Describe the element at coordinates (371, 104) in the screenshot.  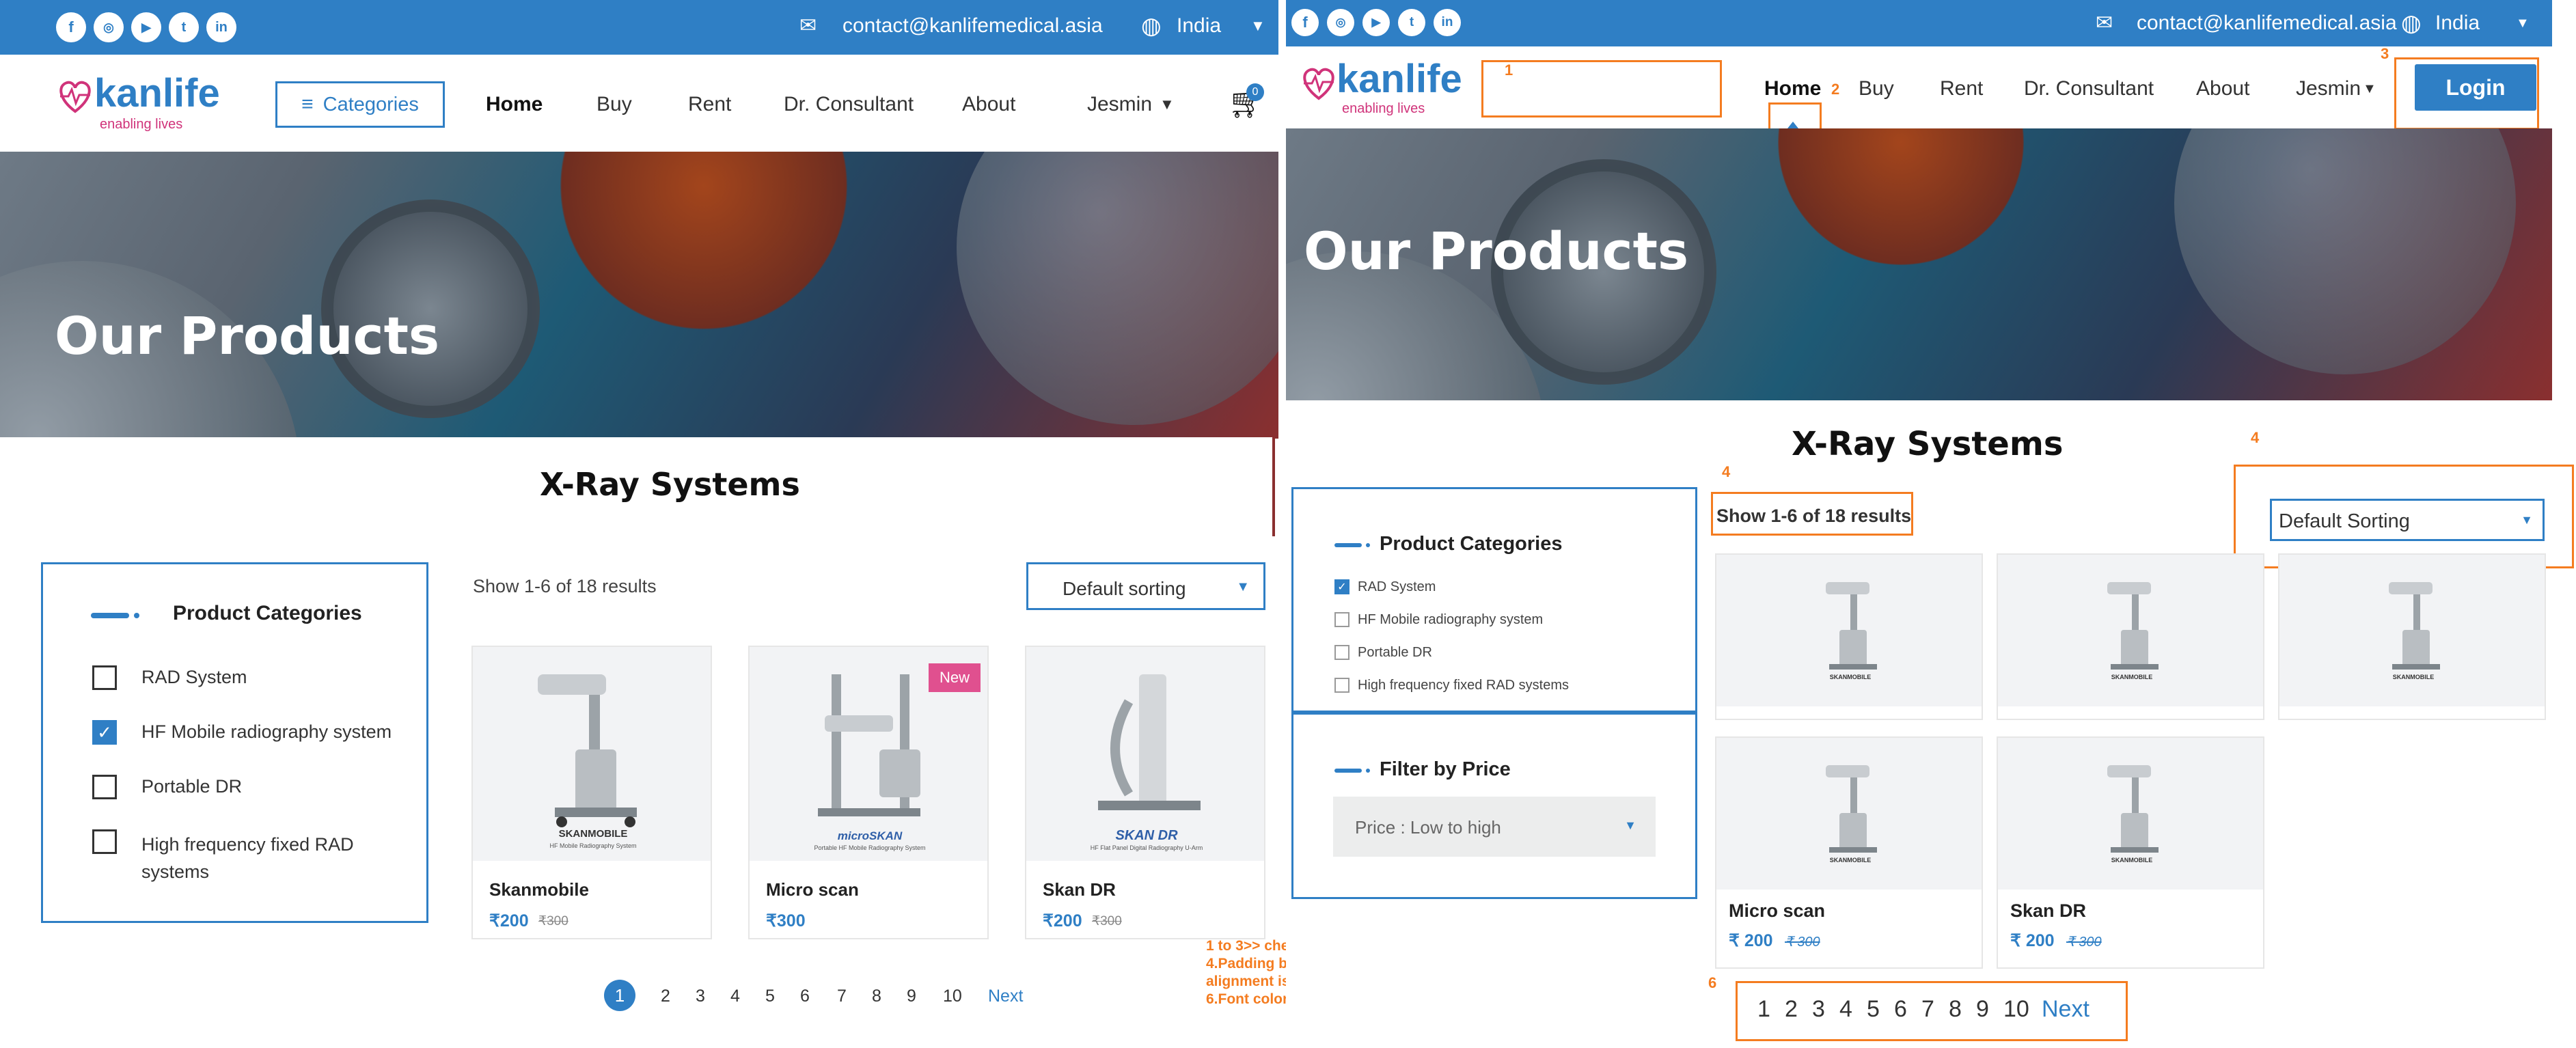
I see `categories-label: Categories` at that location.